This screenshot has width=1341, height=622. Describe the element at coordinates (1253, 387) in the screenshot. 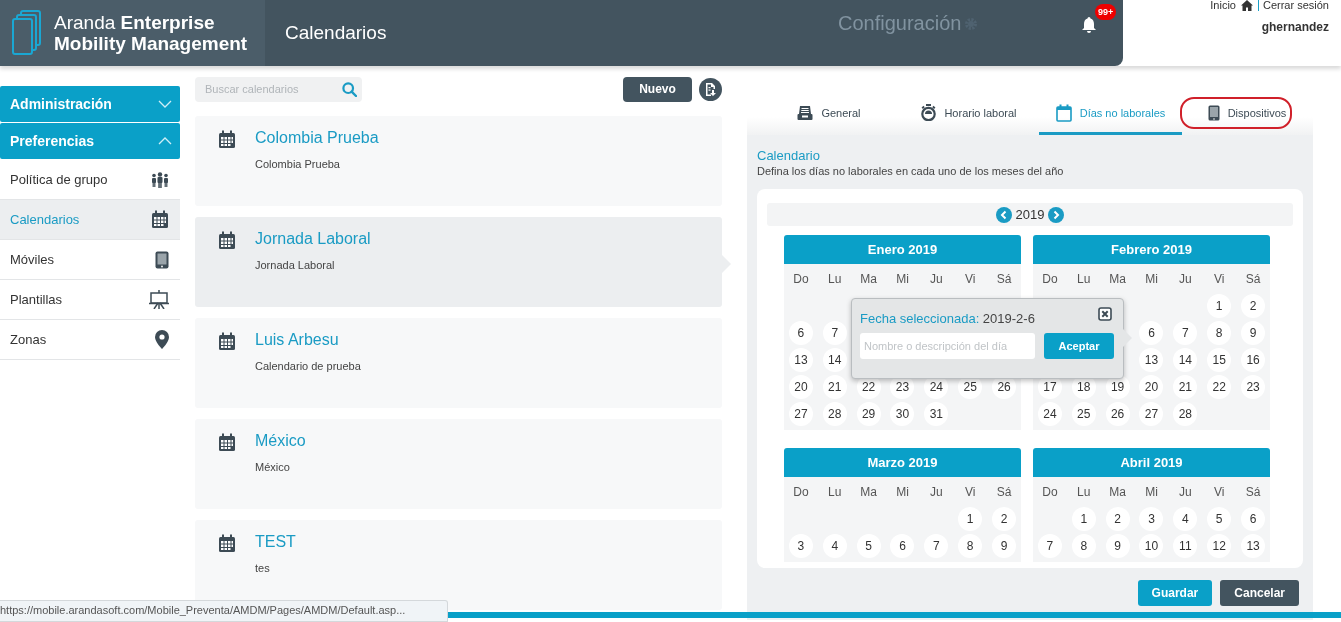

I see `day-cell: 23` at that location.